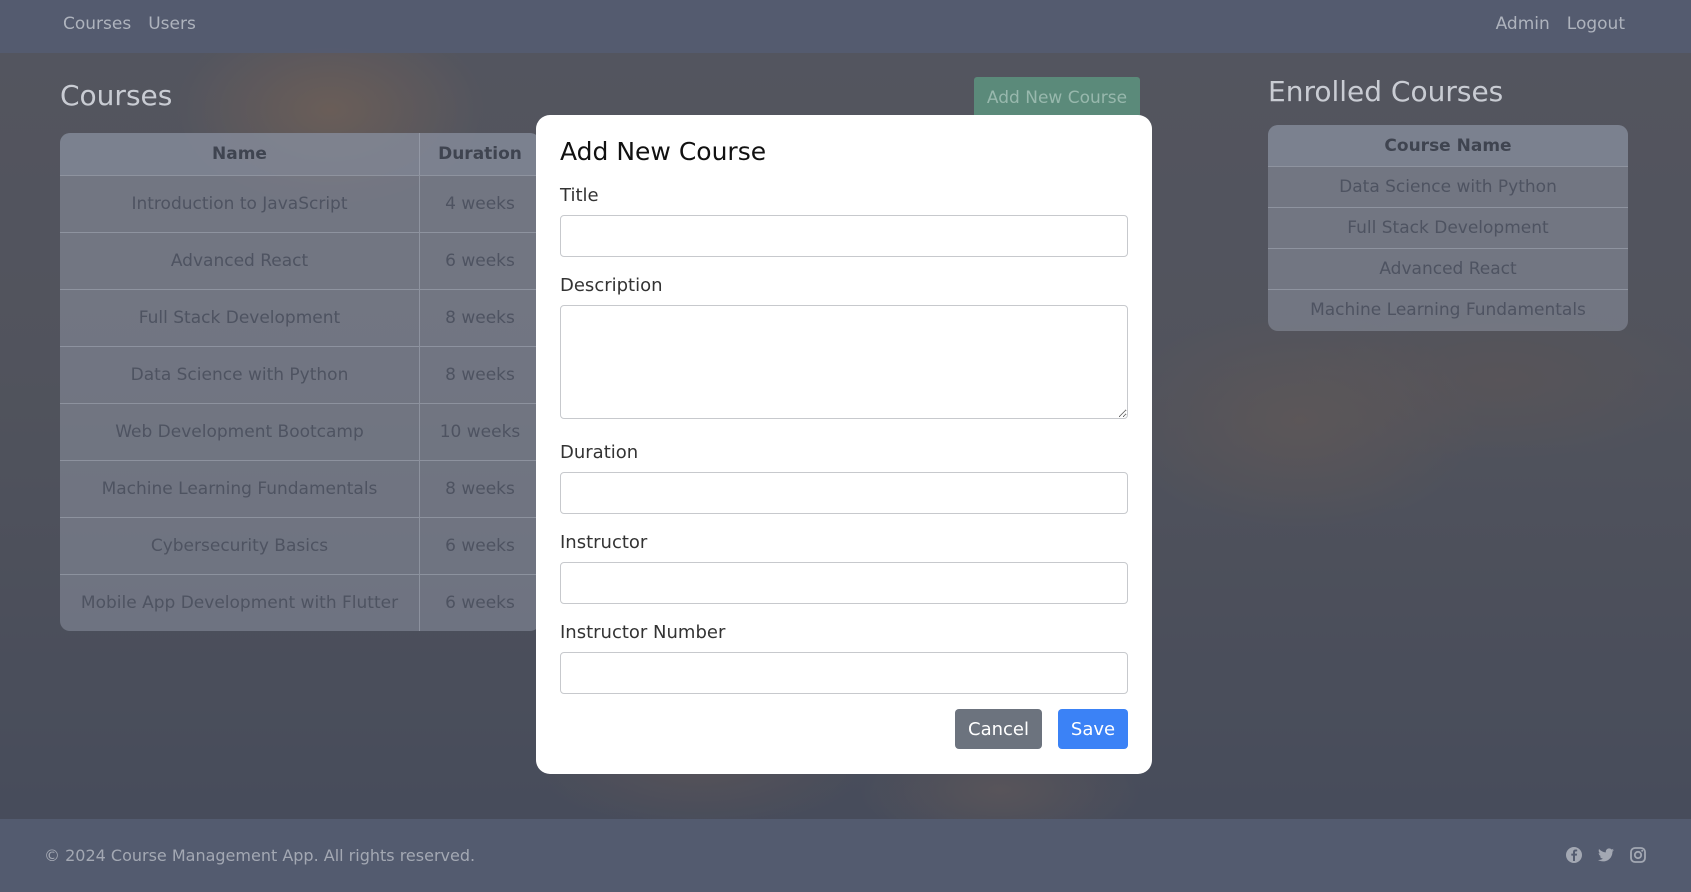 Image resolution: width=1691 pixels, height=892 pixels. I want to click on nav-left: Courses Users, so click(129, 24).